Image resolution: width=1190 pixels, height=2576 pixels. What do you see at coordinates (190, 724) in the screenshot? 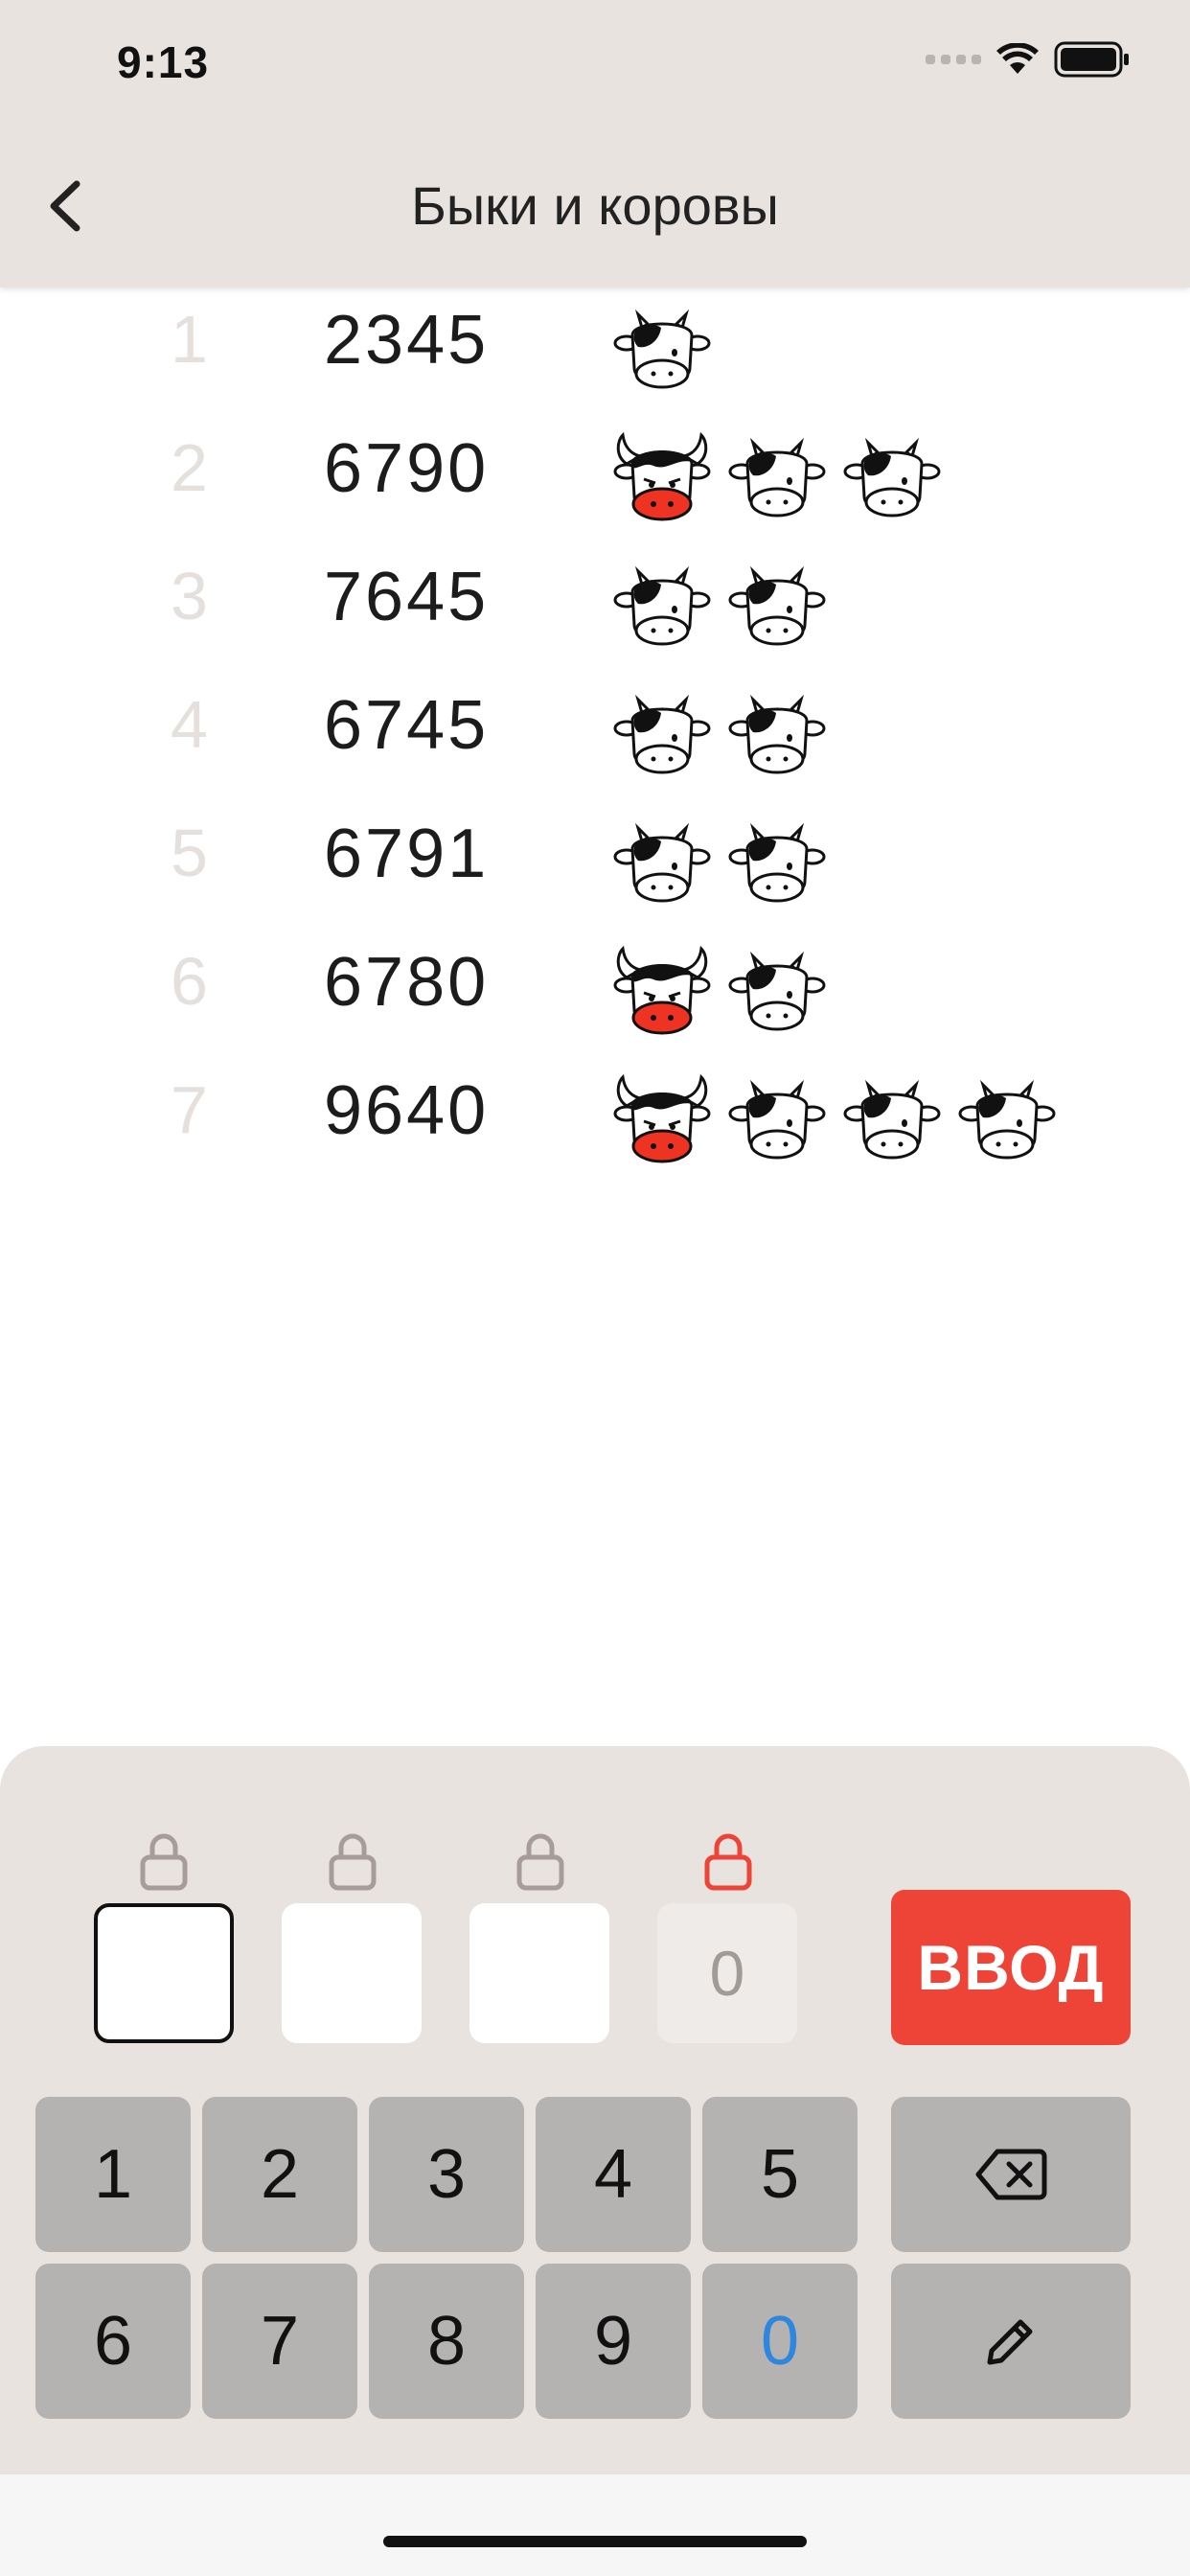
I see `guess-index: 4` at bounding box center [190, 724].